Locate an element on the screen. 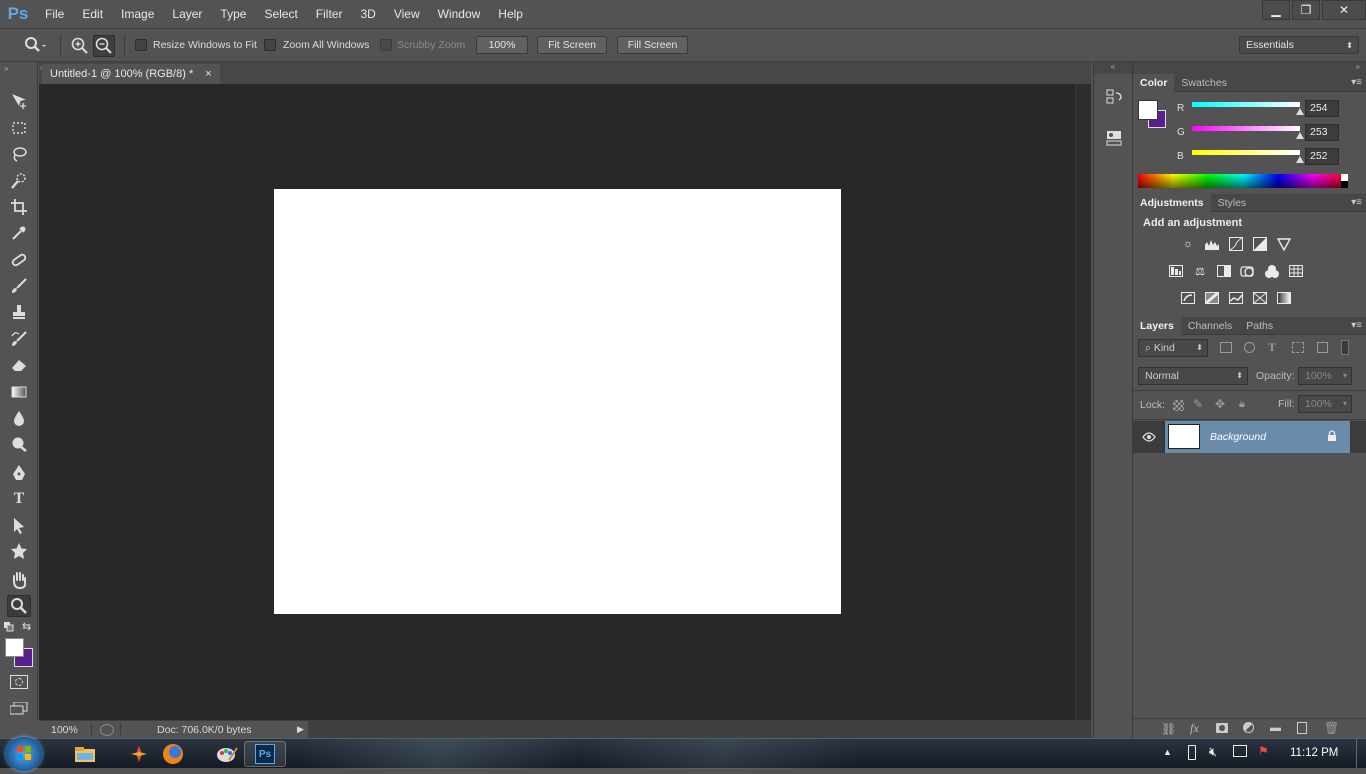 The height and width of the screenshot is (774, 1366). filter-toggle is located at coordinates (1345, 347).